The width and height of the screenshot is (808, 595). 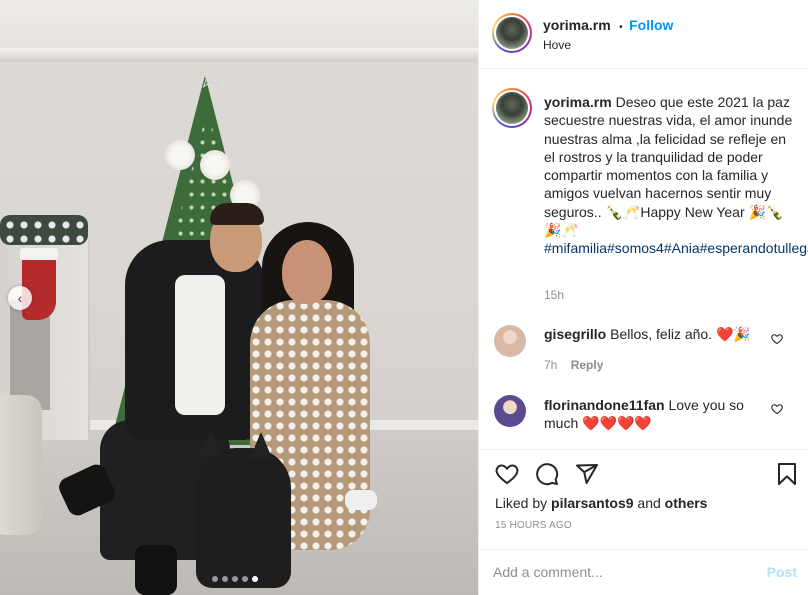 I want to click on author-line: yorima.rm • Follow, so click(x=608, y=26).